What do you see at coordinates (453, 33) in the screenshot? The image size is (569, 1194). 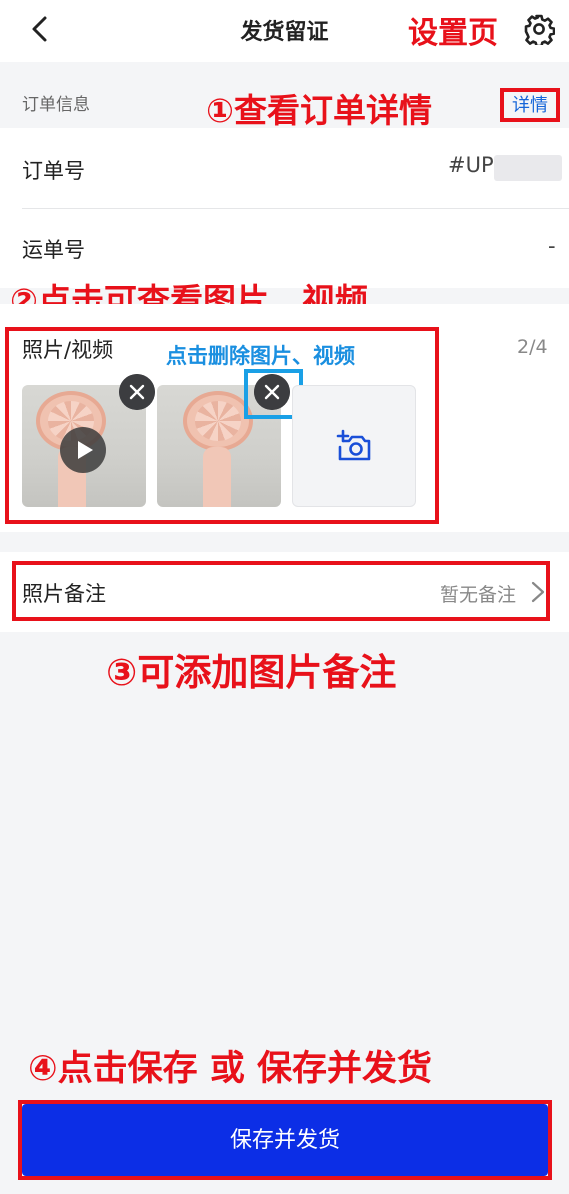 I see `annotation-settings-page: 设置页` at bounding box center [453, 33].